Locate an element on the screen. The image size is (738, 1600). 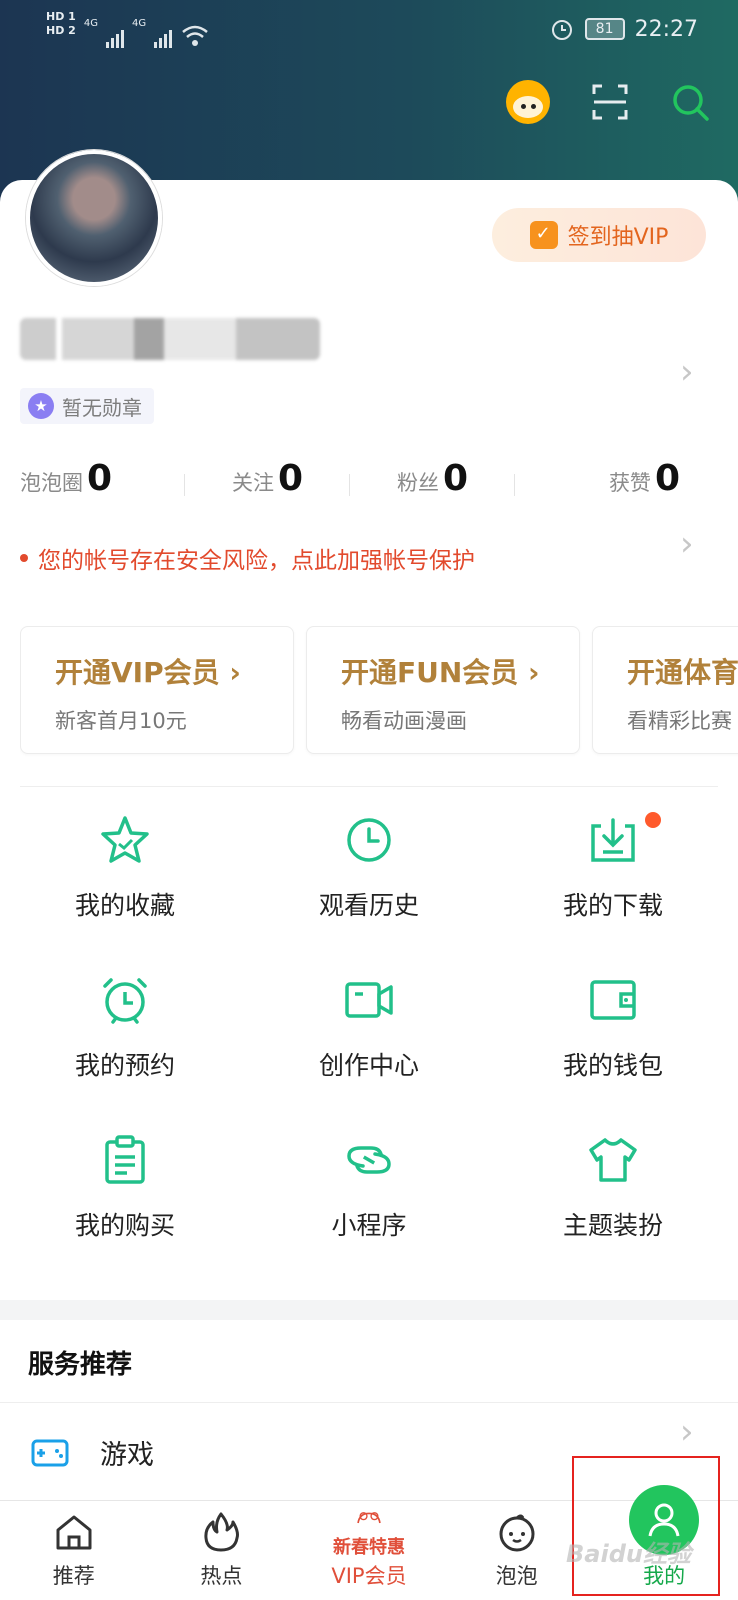
grid-label: 我的收藏 is located at coordinates (124, 905).